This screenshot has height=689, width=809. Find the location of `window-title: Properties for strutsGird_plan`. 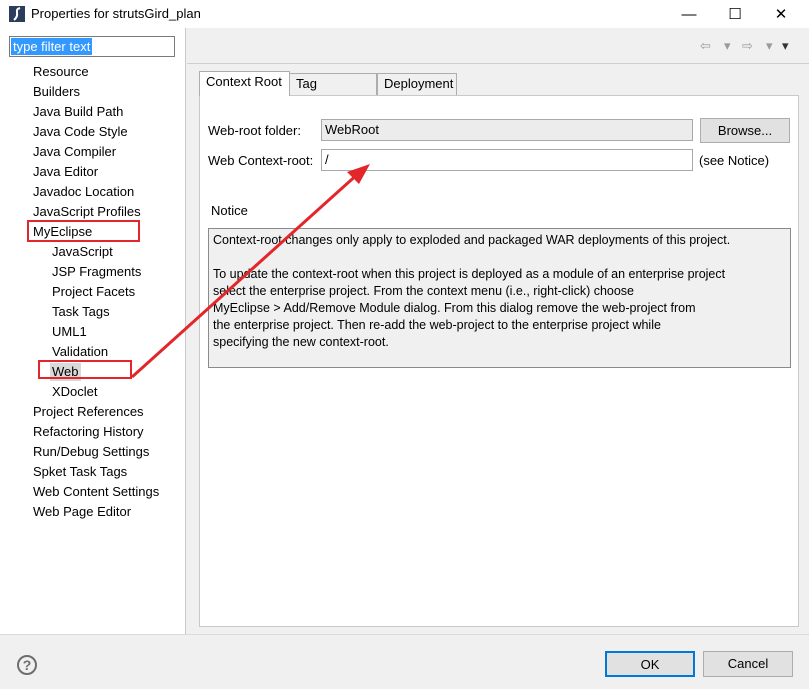

window-title: Properties for strutsGird_plan is located at coordinates (116, 13).